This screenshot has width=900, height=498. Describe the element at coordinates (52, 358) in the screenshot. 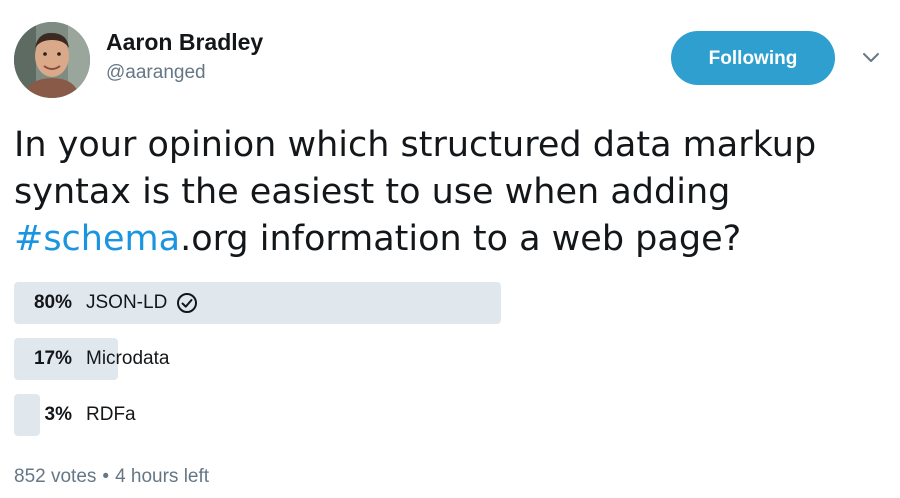

I see `poll-percent: 17%` at that location.